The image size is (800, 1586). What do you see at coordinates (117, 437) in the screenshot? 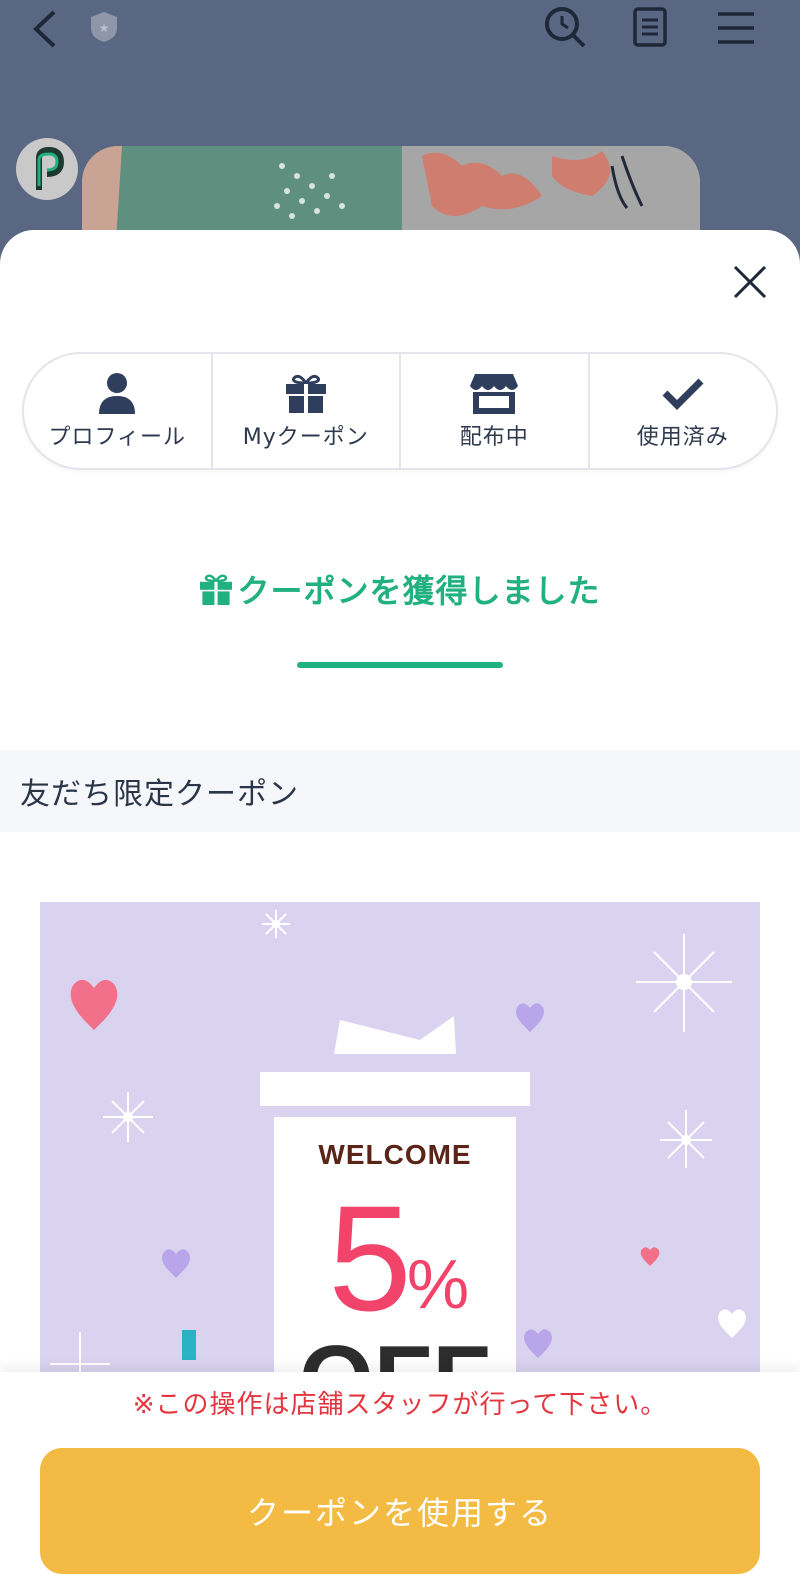
I see `tab-profile-label: プロフィール` at bounding box center [117, 437].